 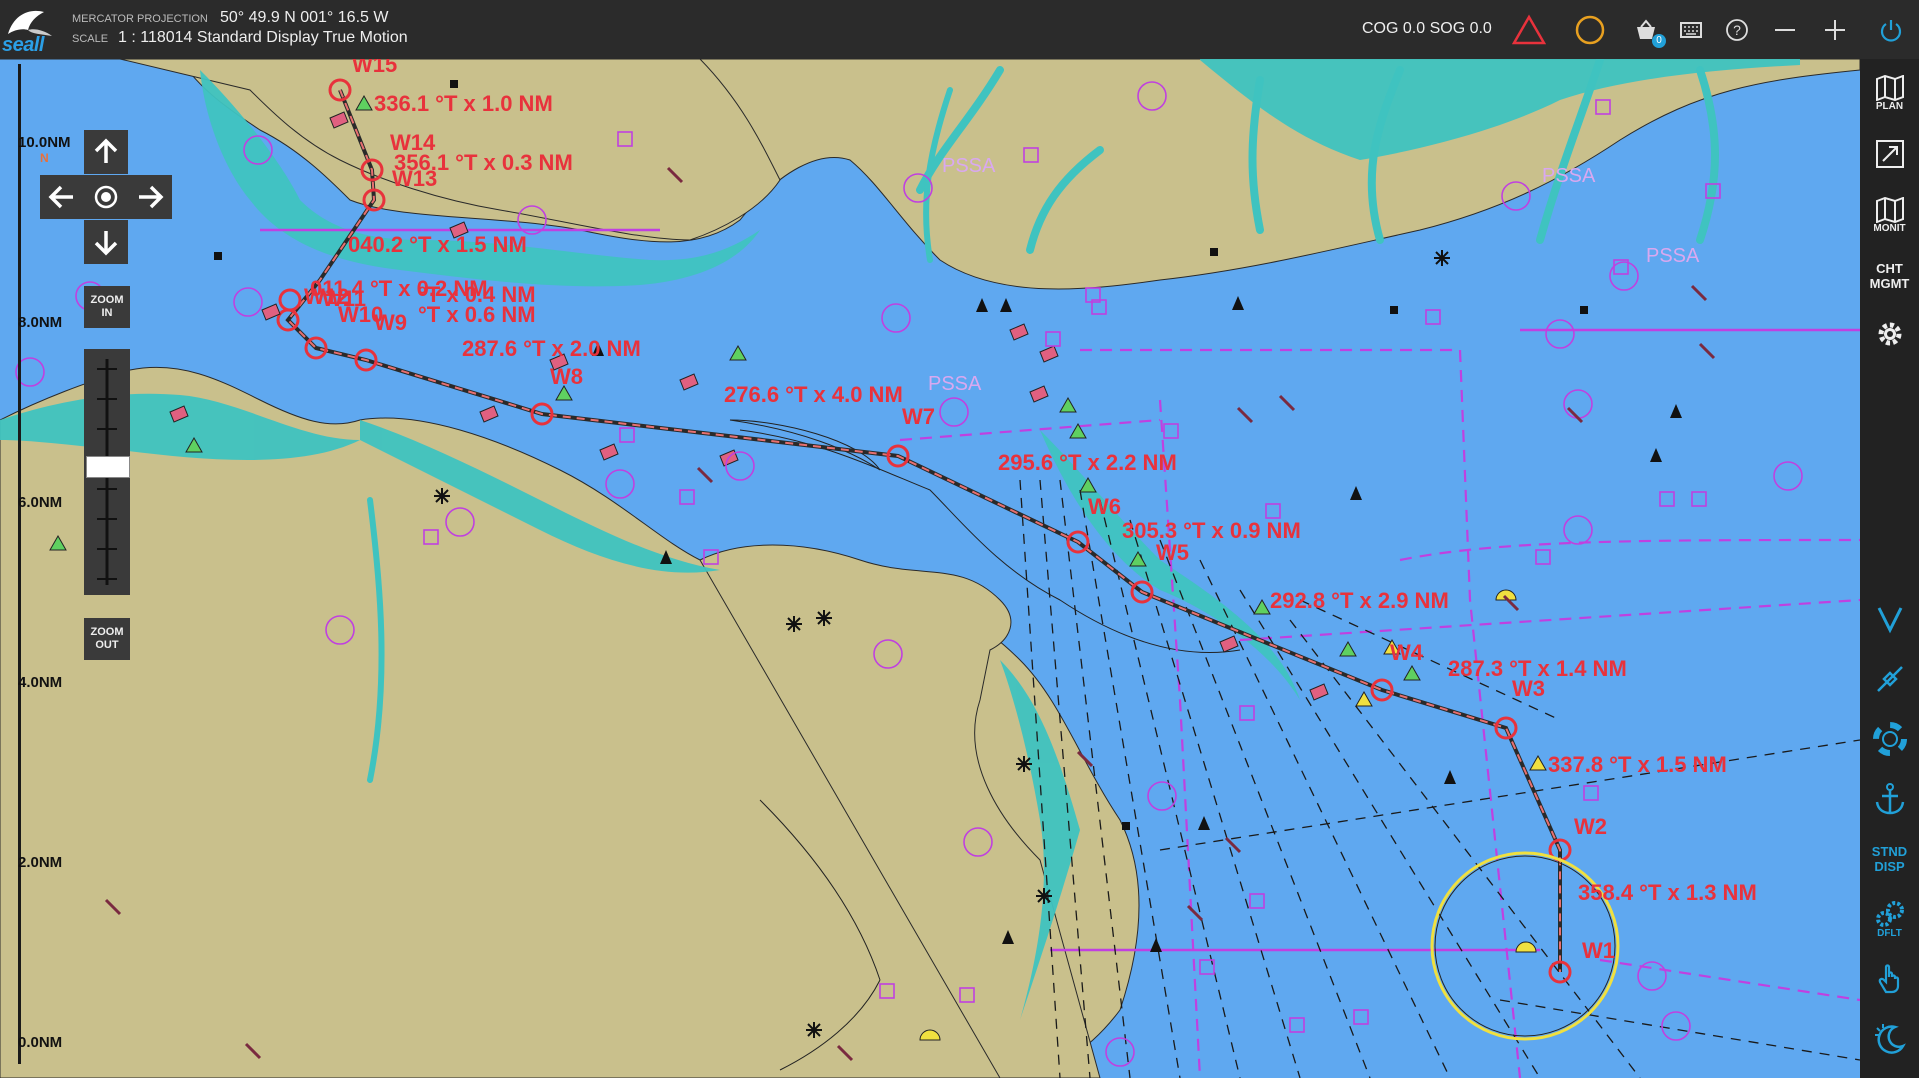 I want to click on anchor-icon, so click(x=1889, y=799).